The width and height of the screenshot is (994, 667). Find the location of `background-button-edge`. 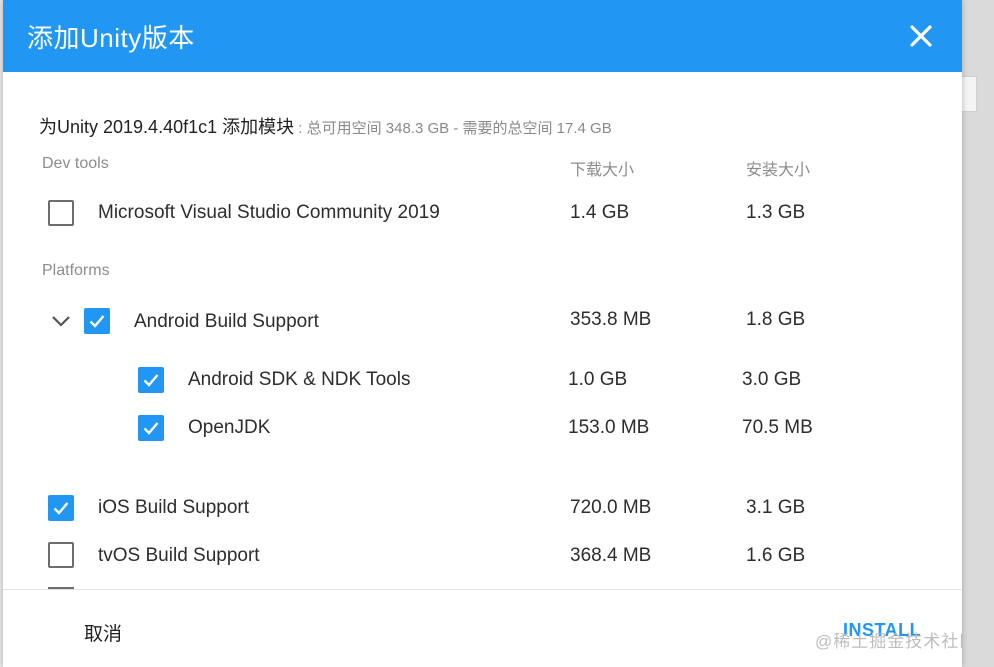

background-button-edge is located at coordinates (969, 94).